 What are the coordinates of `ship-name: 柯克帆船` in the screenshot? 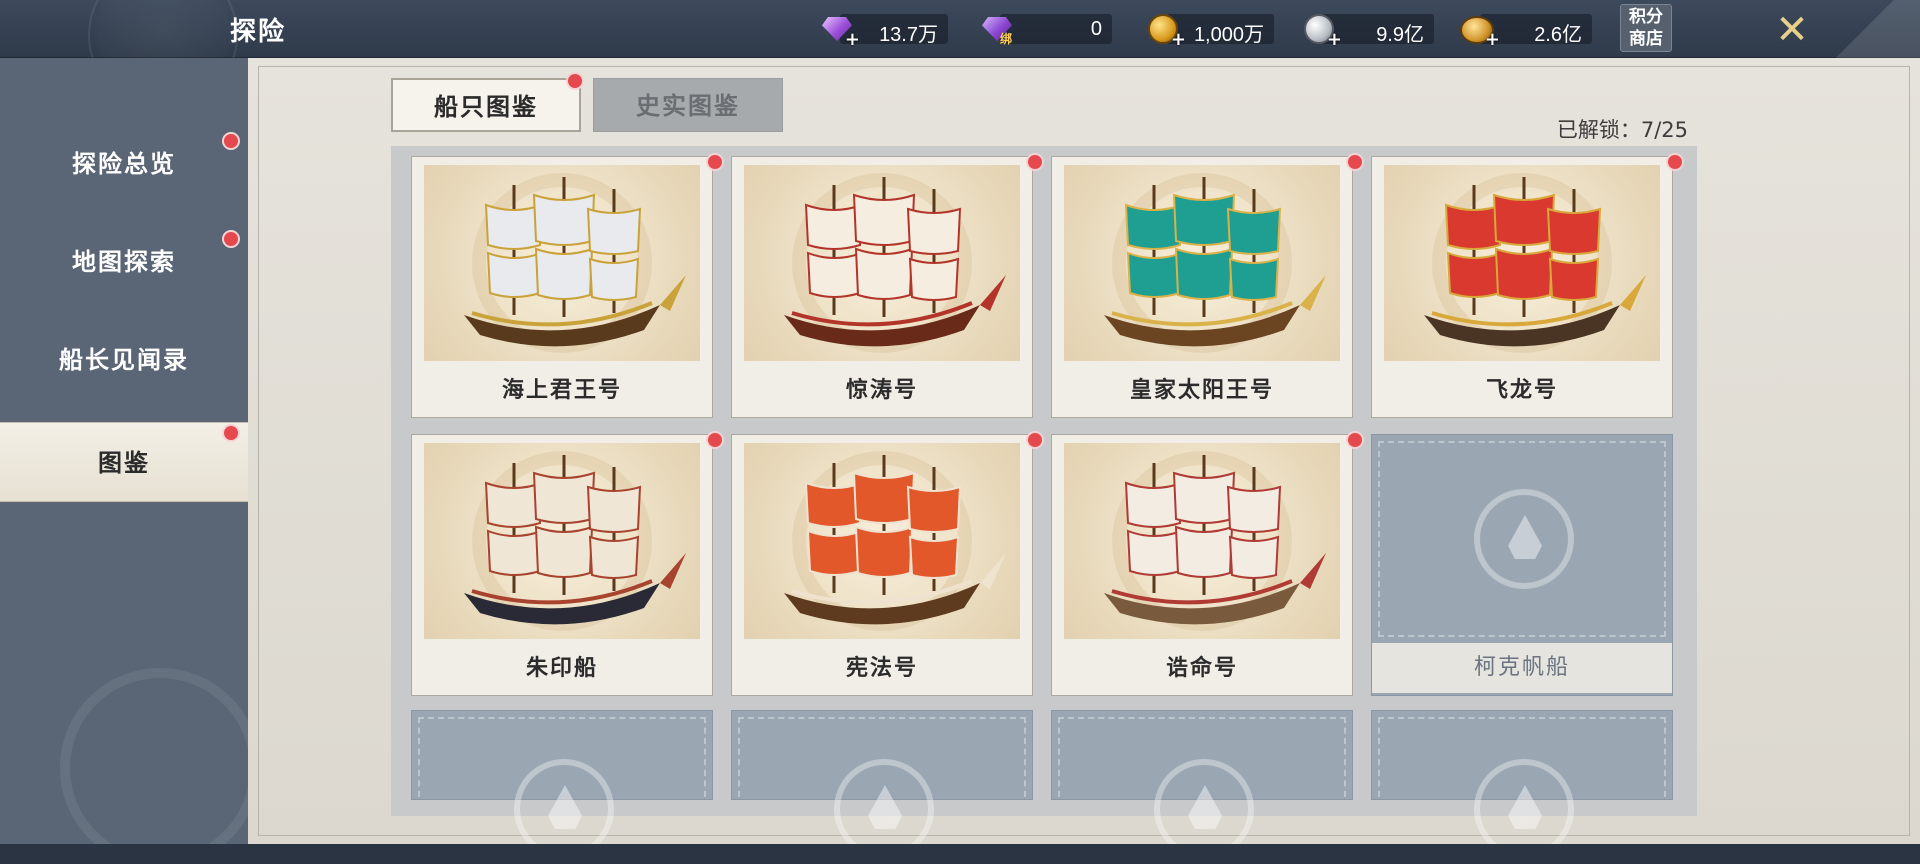 It's located at (1522, 668).